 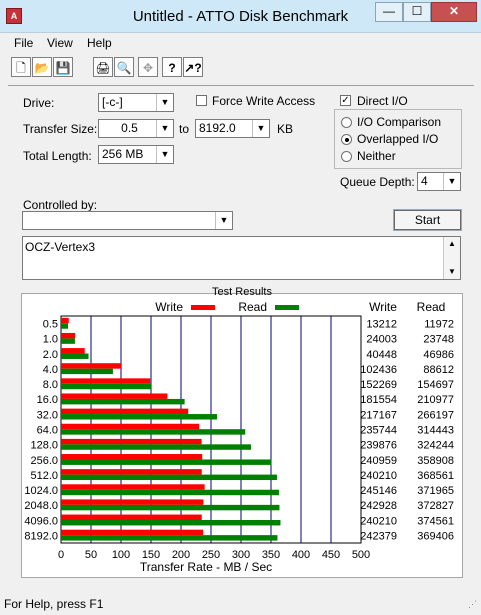 What do you see at coordinates (378, 415) in the screenshot?
I see `write-value: 217167` at bounding box center [378, 415].